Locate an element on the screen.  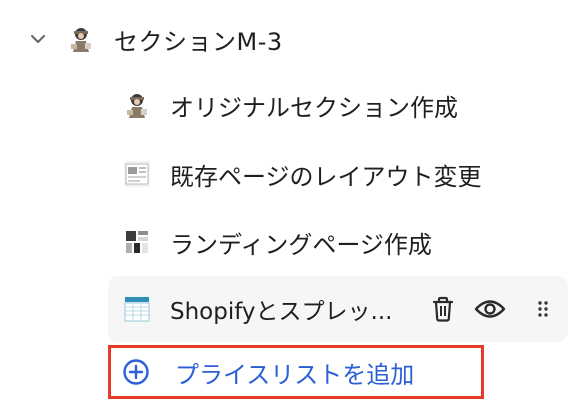
plus-circle-icon is located at coordinates (136, 372).